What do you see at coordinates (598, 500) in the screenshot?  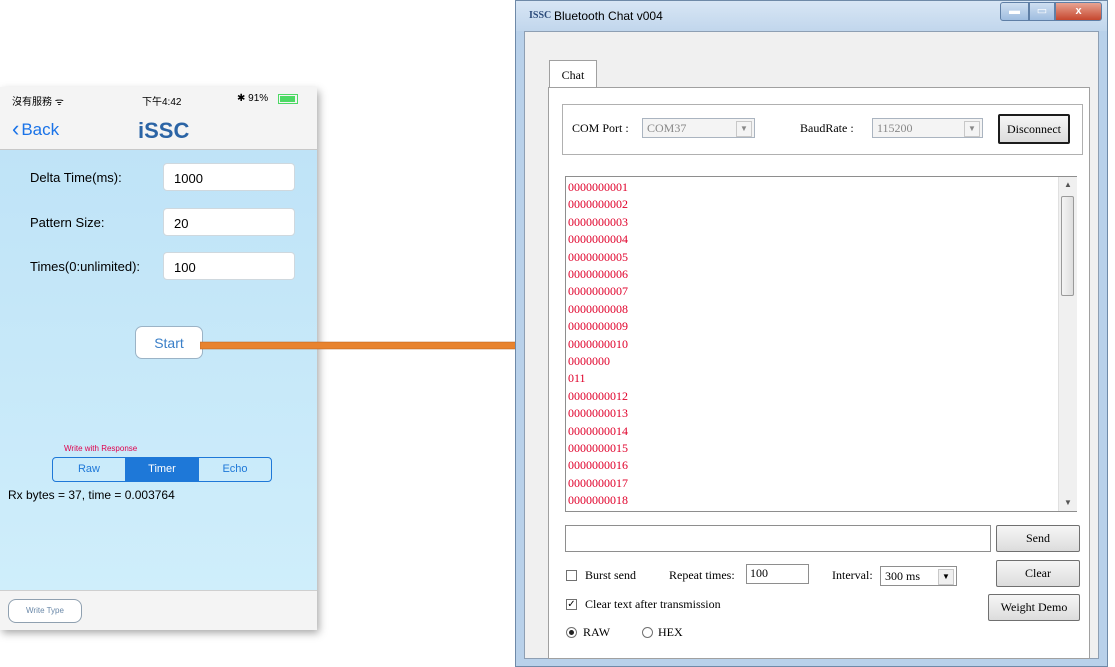 I see `output-line: 0000000018` at bounding box center [598, 500].